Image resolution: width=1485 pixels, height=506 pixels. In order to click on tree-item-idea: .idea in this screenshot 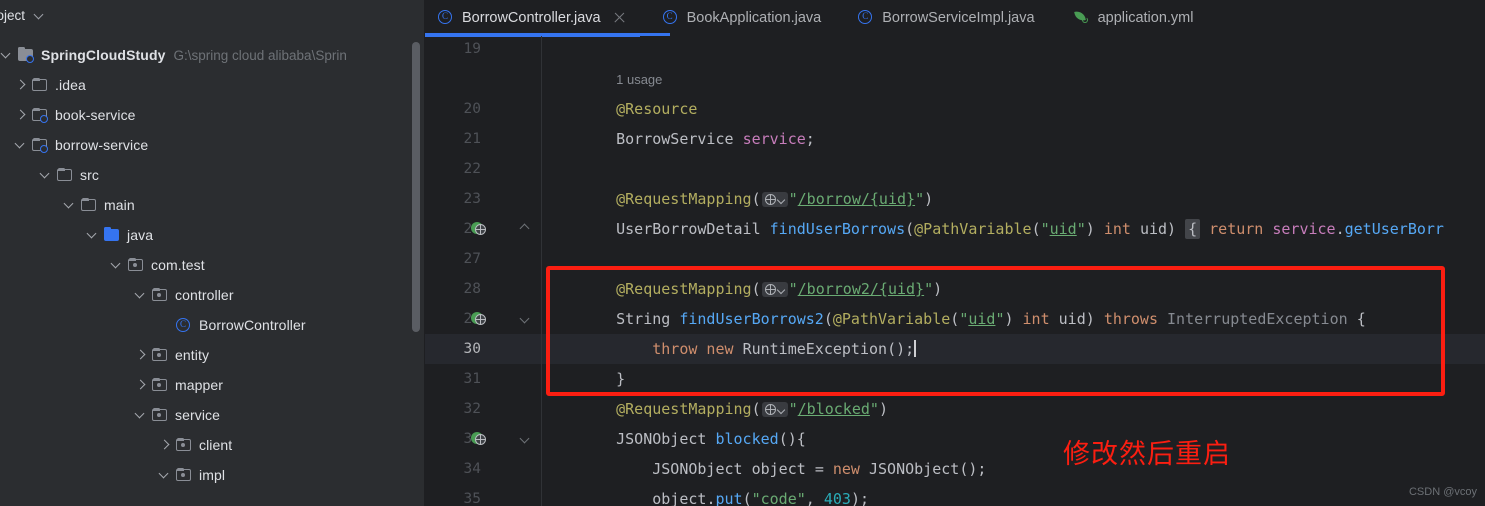, I will do `click(212, 85)`.